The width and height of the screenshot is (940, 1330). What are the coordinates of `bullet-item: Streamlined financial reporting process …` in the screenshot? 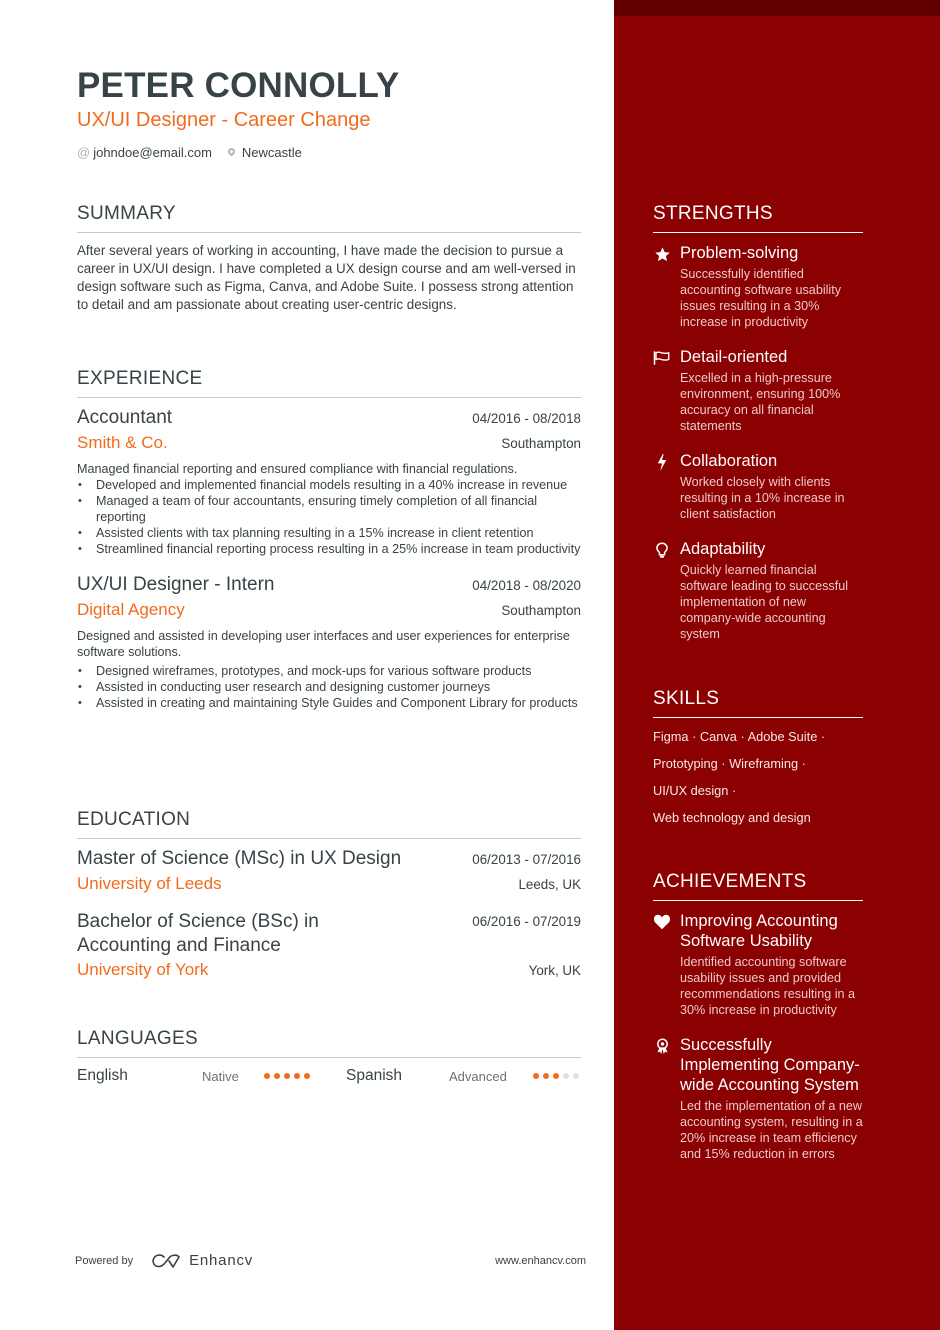 It's located at (329, 549).